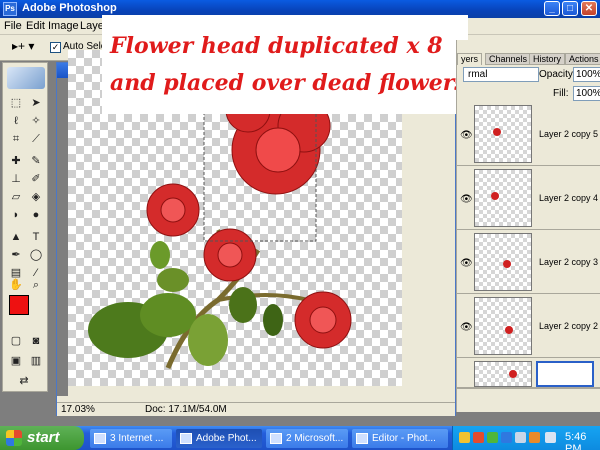 This screenshot has height=450, width=600. What do you see at coordinates (25, 48) in the screenshot?
I see `tool-preset-picker: ▸+ ▾` at bounding box center [25, 48].